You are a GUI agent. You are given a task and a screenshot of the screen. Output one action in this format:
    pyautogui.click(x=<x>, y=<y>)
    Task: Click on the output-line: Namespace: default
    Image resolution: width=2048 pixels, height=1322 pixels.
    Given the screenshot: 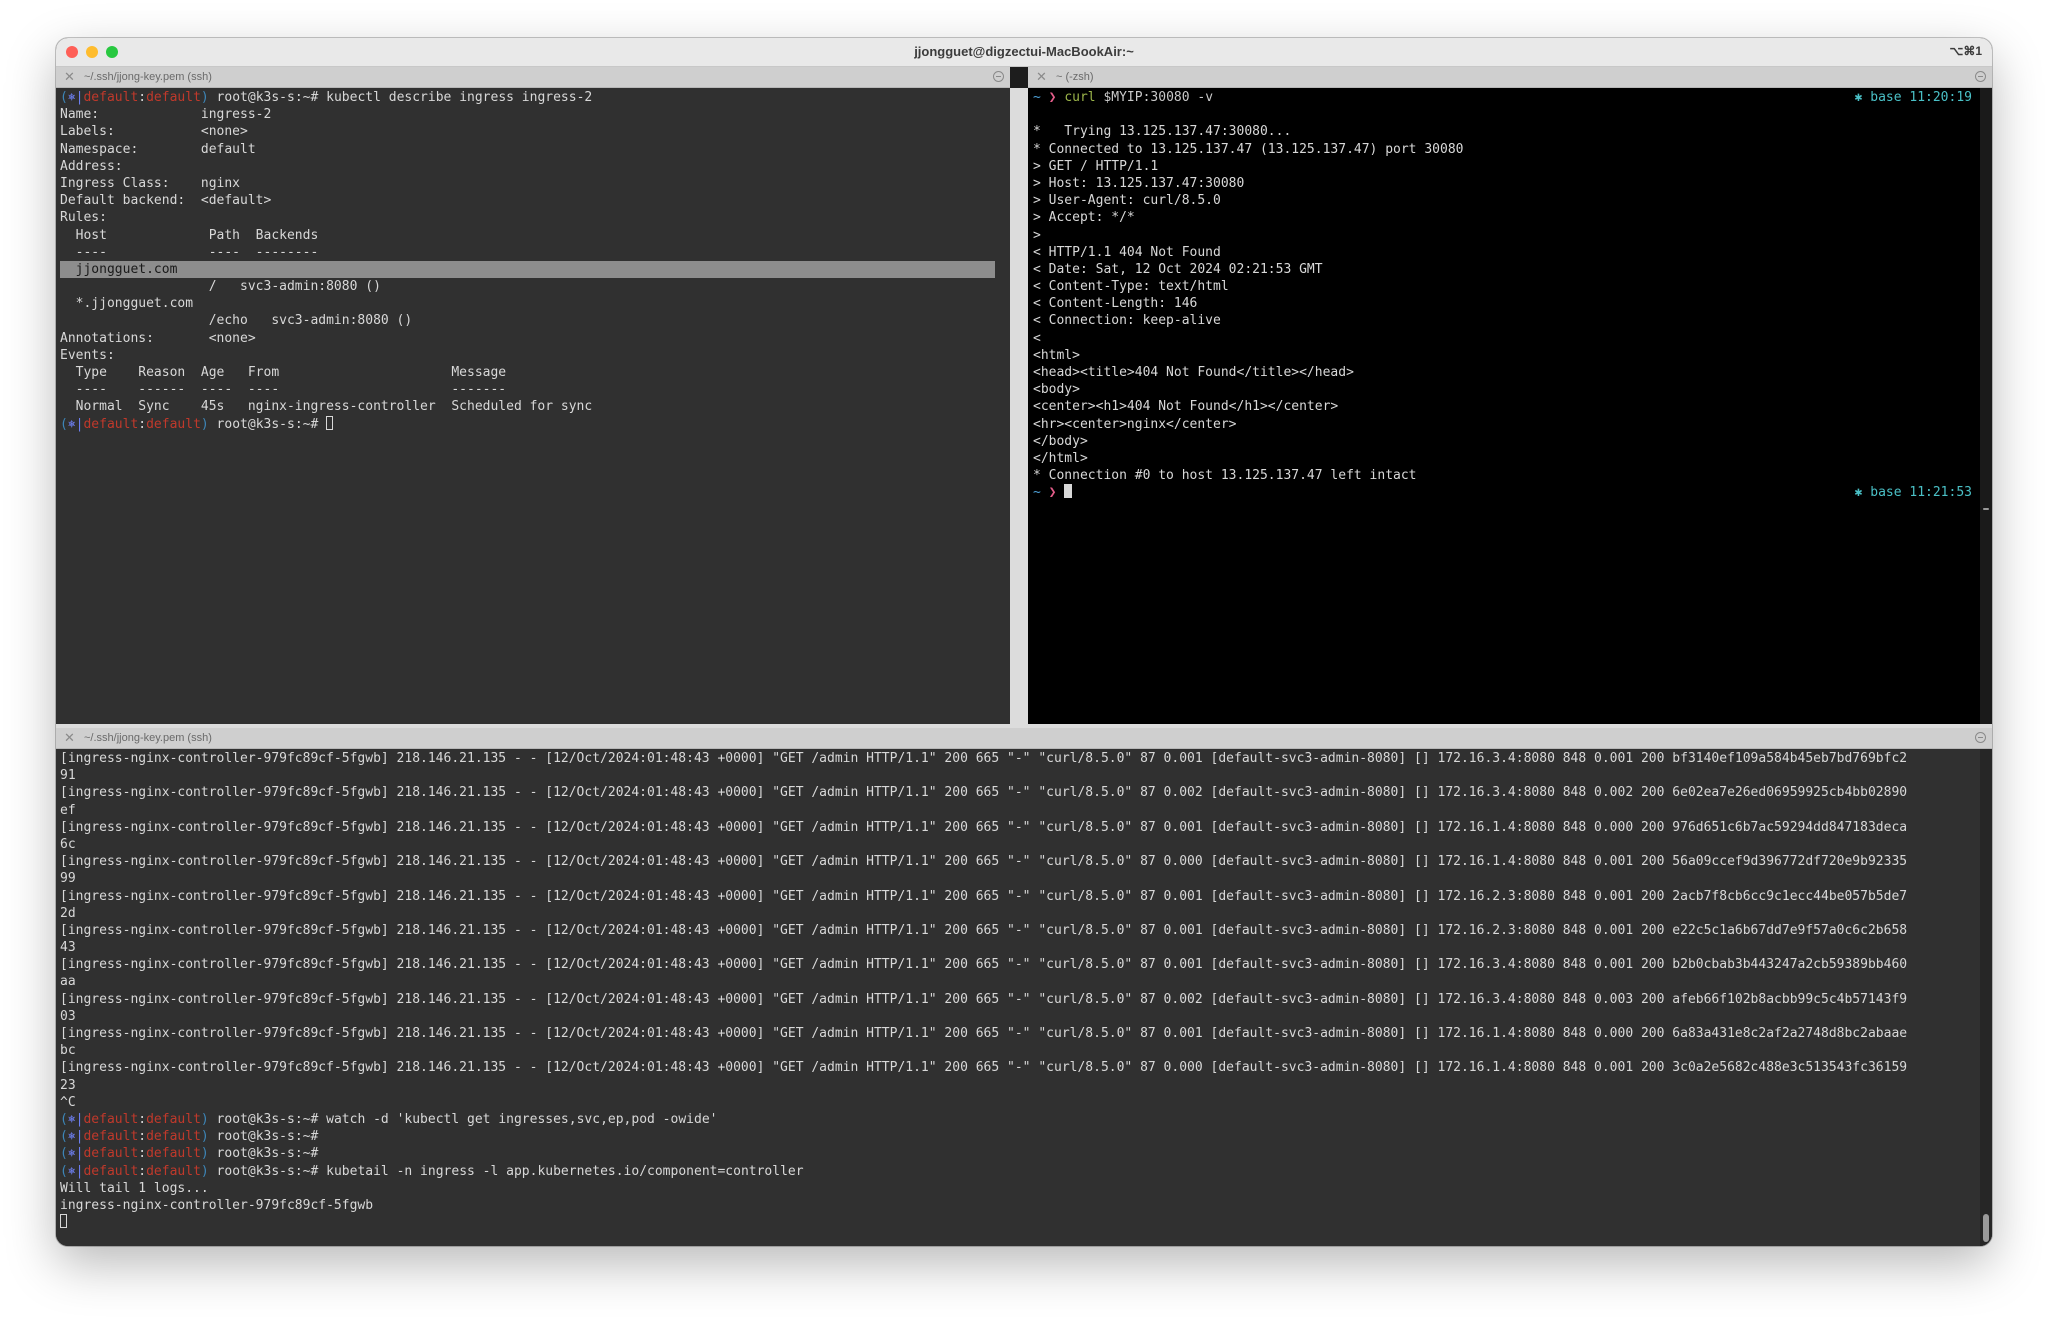 What is the action you would take?
    pyautogui.click(x=158, y=149)
    